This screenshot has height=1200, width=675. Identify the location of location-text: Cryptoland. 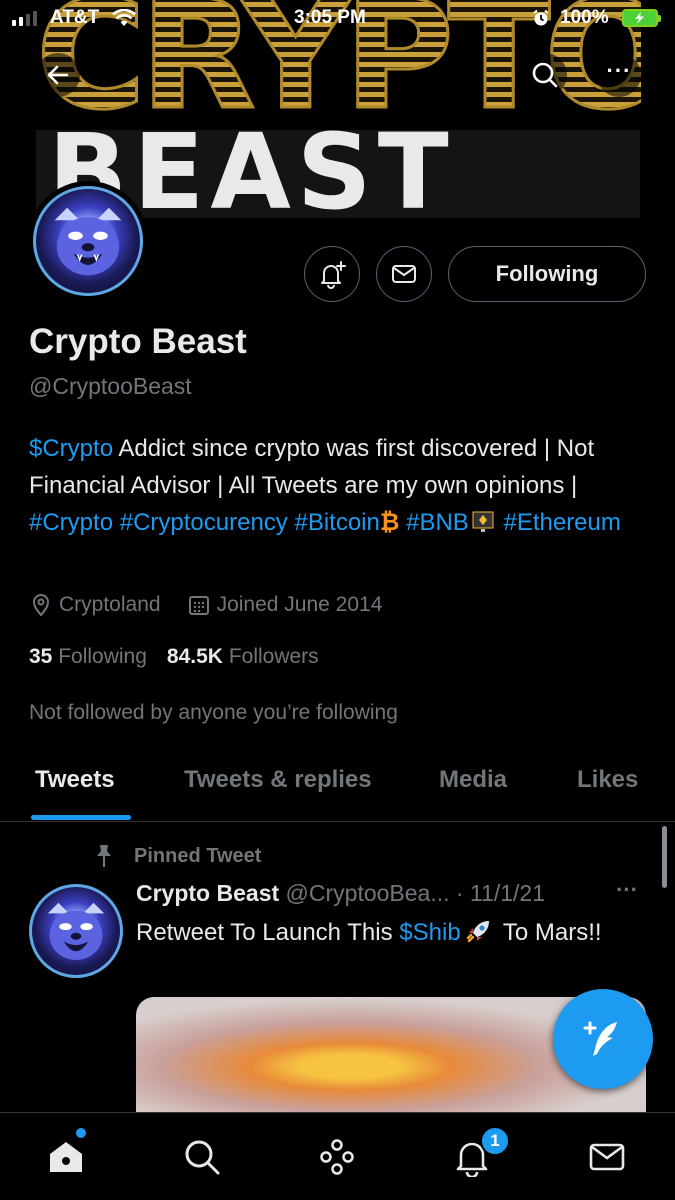
(110, 604).